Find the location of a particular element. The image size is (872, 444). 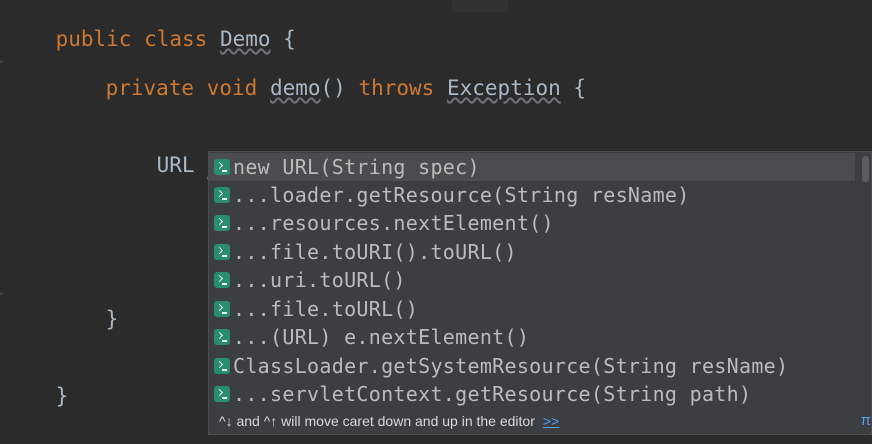

completion-item: ...file.toURL() is located at coordinates (532, 309).